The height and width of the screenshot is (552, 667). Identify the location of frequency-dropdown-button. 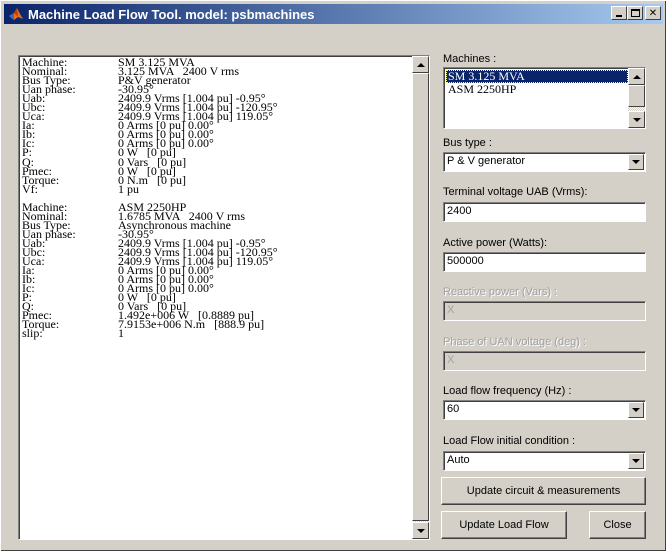
(636, 410).